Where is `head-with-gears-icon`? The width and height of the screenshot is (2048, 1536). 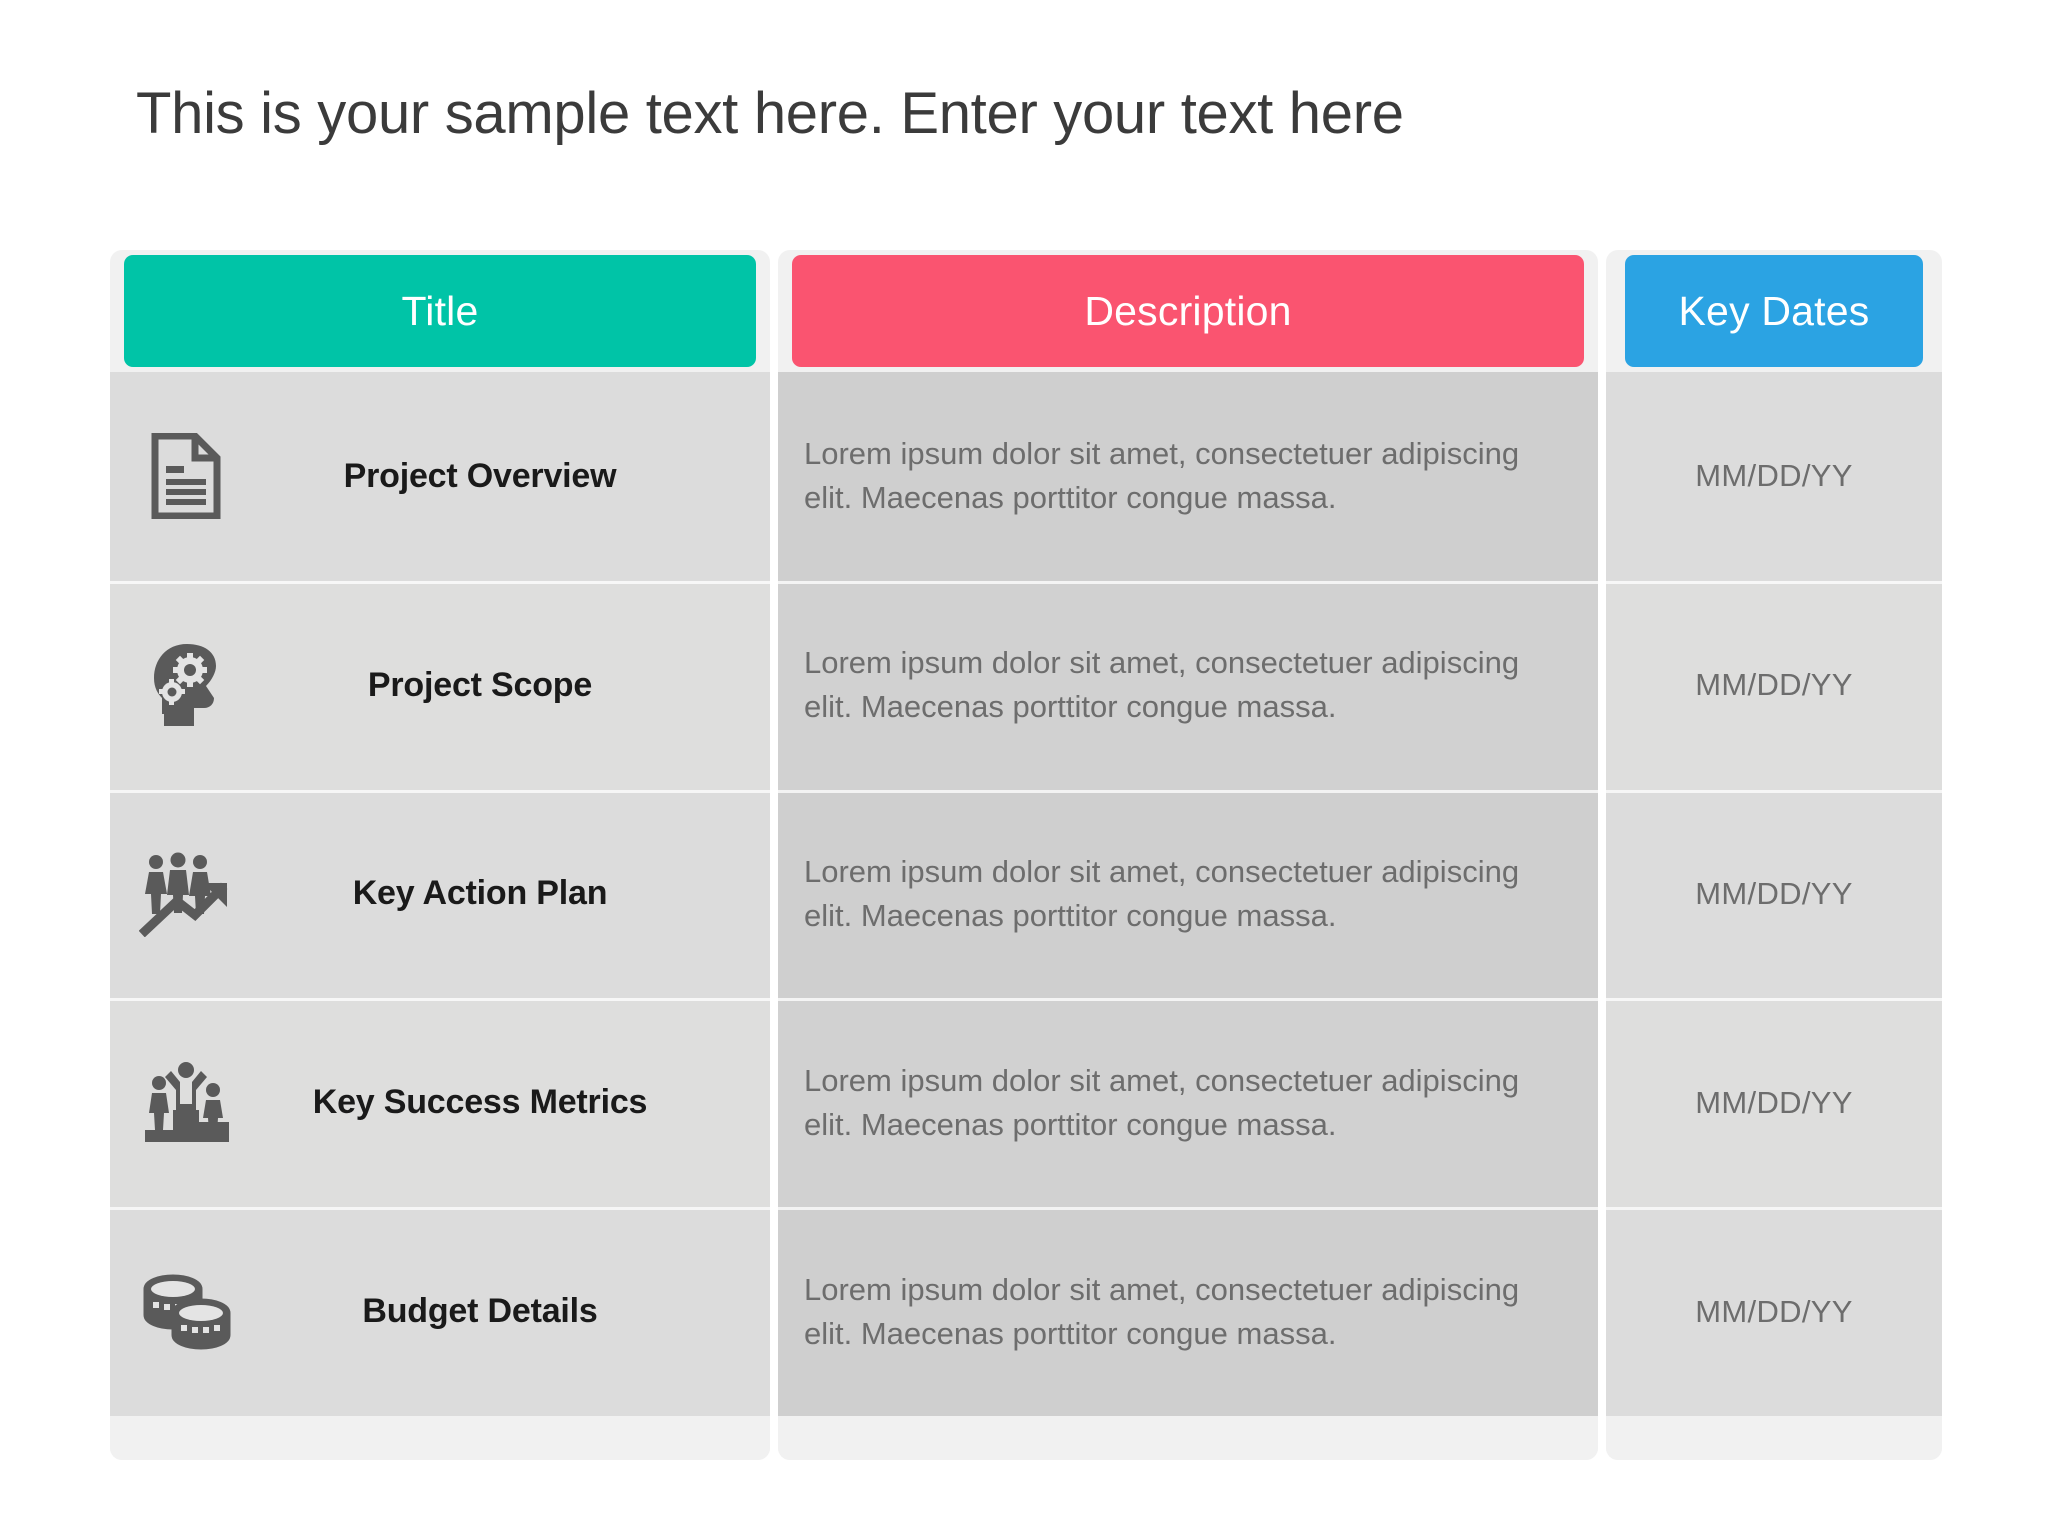
head-with-gears-icon is located at coordinates (187, 685).